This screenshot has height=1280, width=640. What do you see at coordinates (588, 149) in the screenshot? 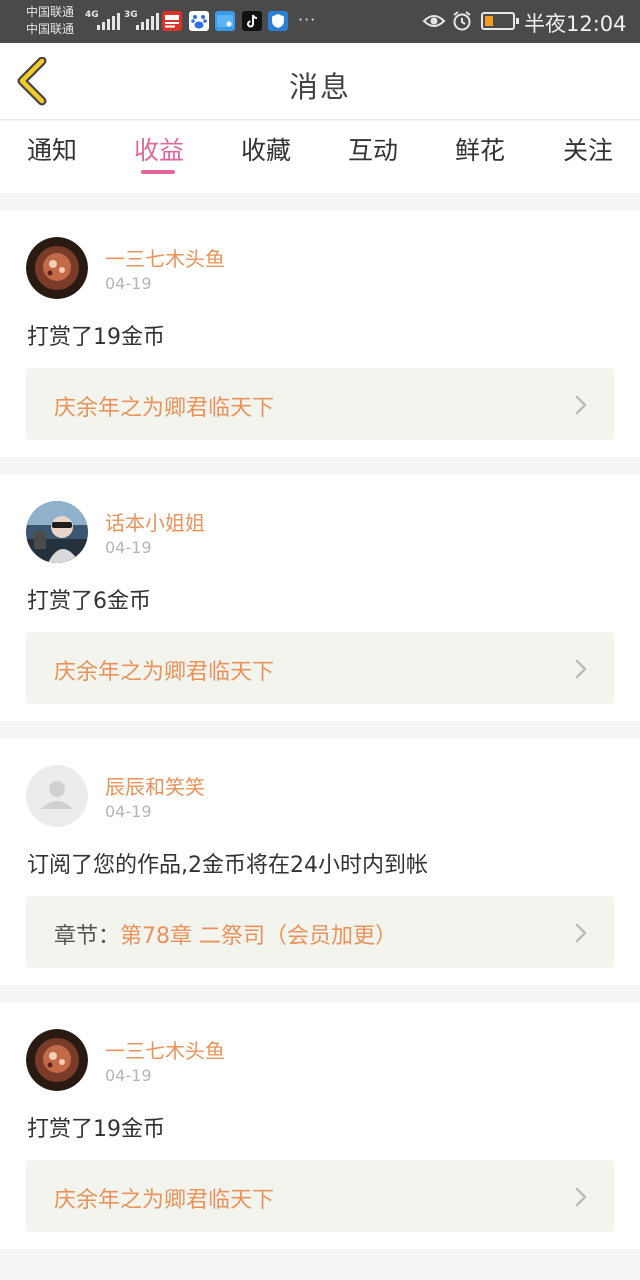
I see `tab-following: 关注` at bounding box center [588, 149].